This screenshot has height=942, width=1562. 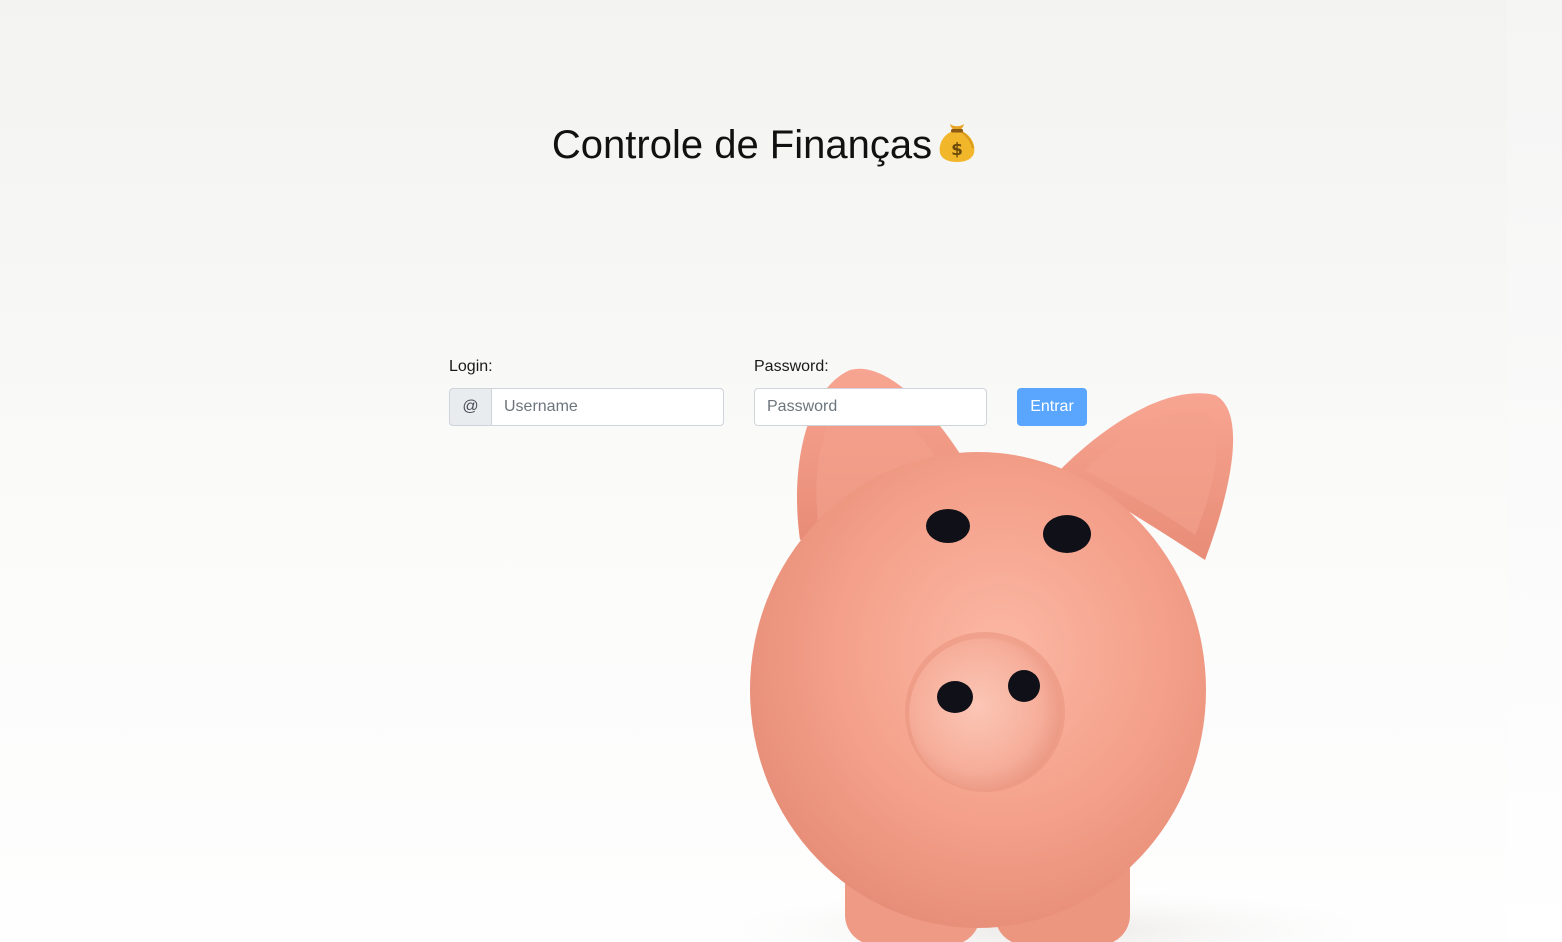 I want to click on page-title: Controle de Finanças $, so click(x=766, y=144).